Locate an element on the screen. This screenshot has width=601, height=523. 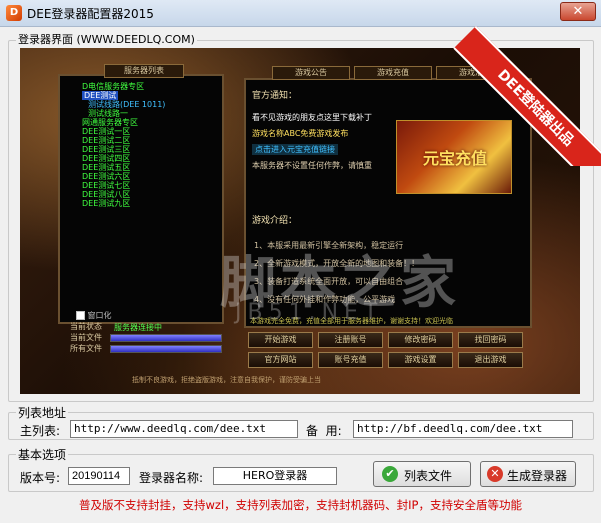
window-title: DEE登录器配置器2015 is located at coordinates (90, 14).